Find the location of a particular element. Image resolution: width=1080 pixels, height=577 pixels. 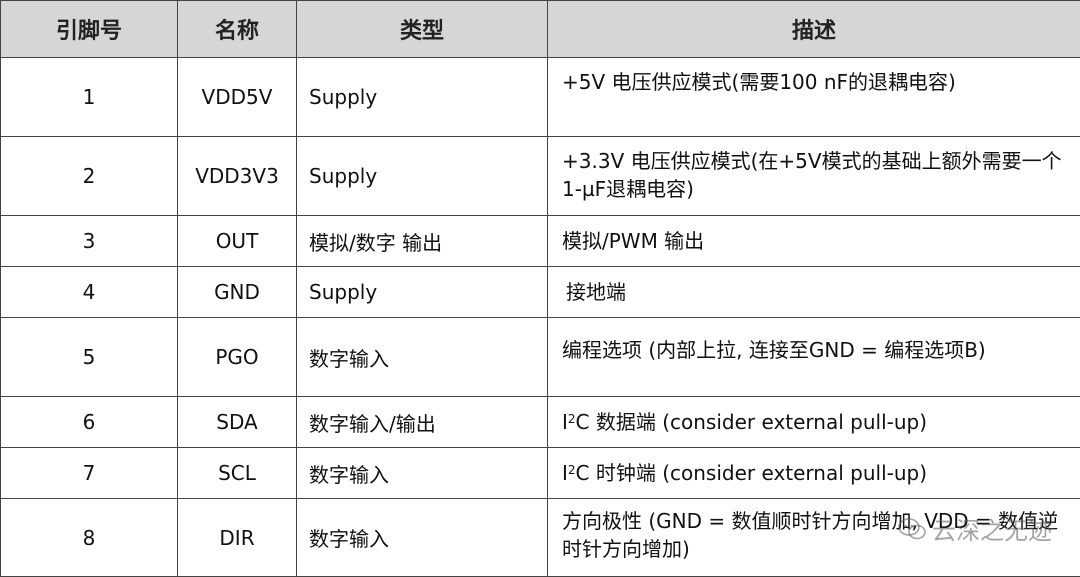

header-row: 引脚号 名称 类型 描述 is located at coordinates (540, 29).